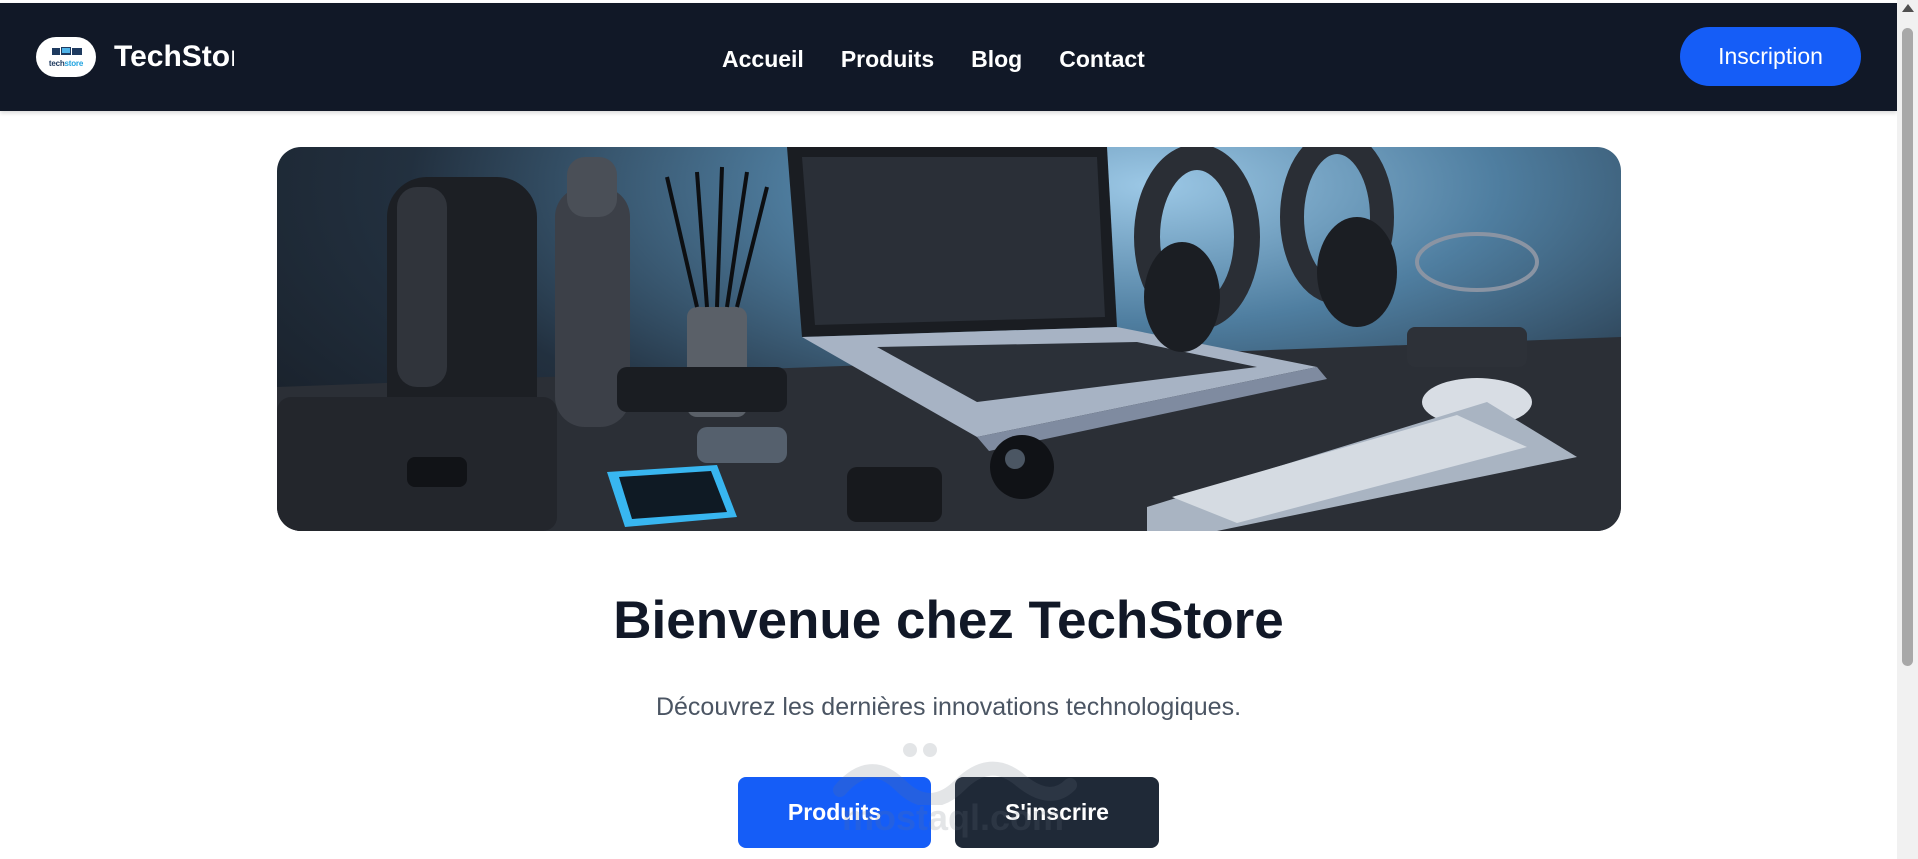  Describe the element at coordinates (67, 51) in the screenshot. I see `devices-icon` at that location.